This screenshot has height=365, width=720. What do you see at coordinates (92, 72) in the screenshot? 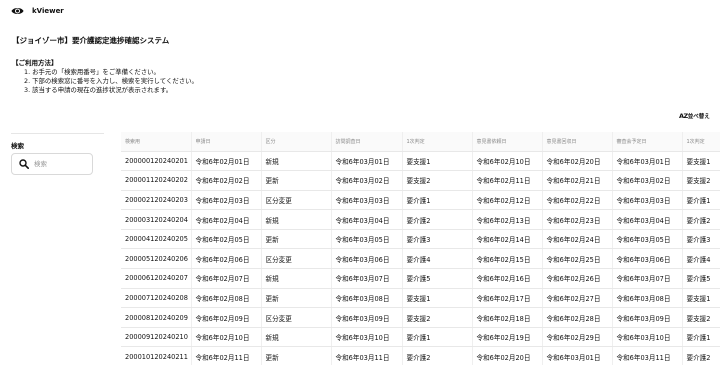
I see `usage-step: 1. お手元の「検索用番号」をご準備ください。` at bounding box center [92, 72].